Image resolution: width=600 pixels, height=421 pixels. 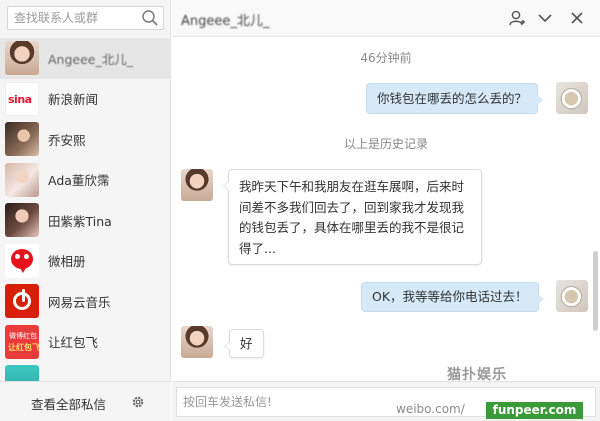 I want to click on message-line: 的钱包丢了，具体在哪里丢的我不是很记, so click(x=352, y=227).